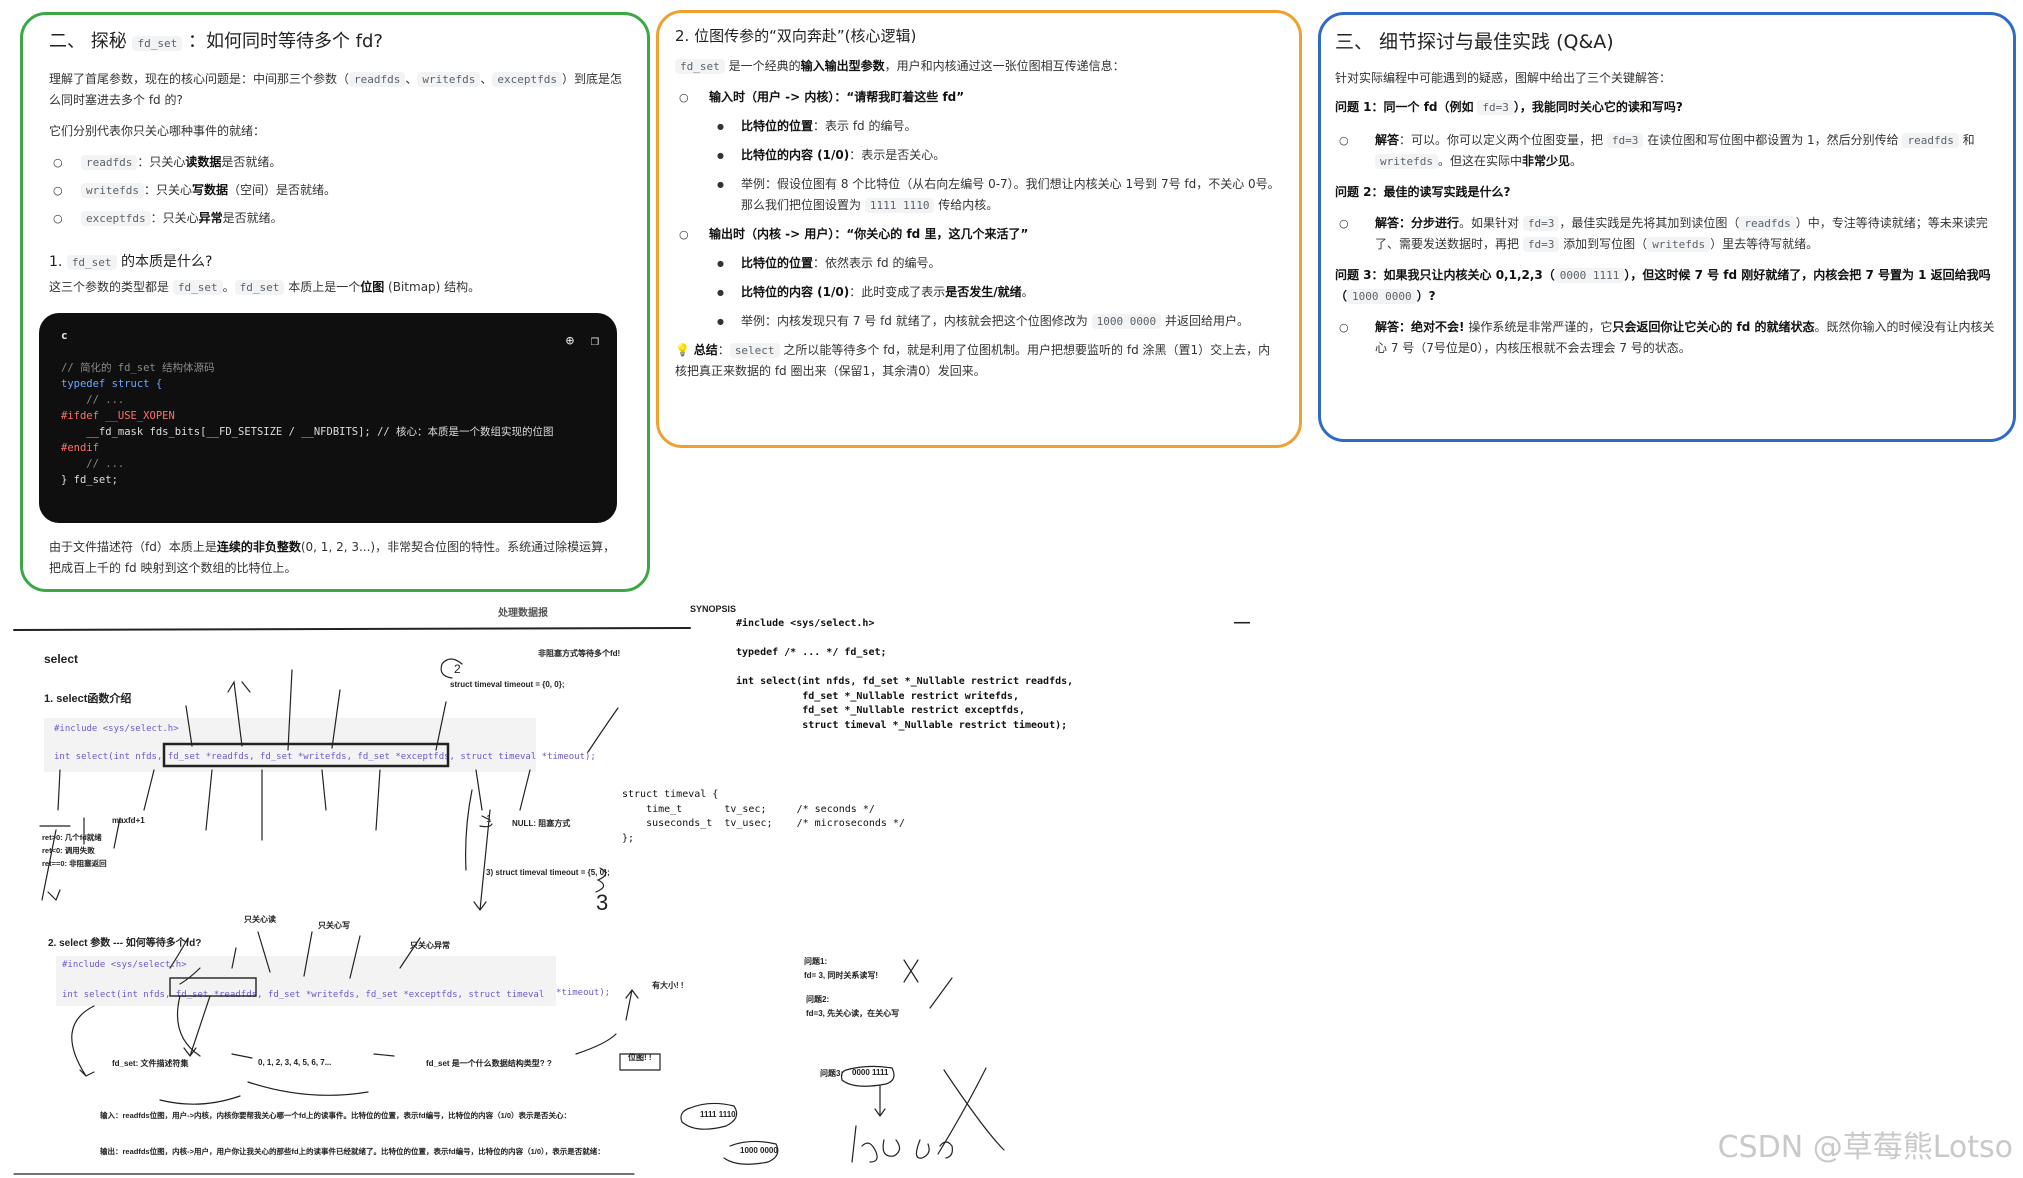 The width and height of the screenshot is (2023, 1178). I want to click on intro-text: fd_set 是一个经典的输入输出型参数，用户和内核通过这一张位图相互传递信息：, so click(978, 66).